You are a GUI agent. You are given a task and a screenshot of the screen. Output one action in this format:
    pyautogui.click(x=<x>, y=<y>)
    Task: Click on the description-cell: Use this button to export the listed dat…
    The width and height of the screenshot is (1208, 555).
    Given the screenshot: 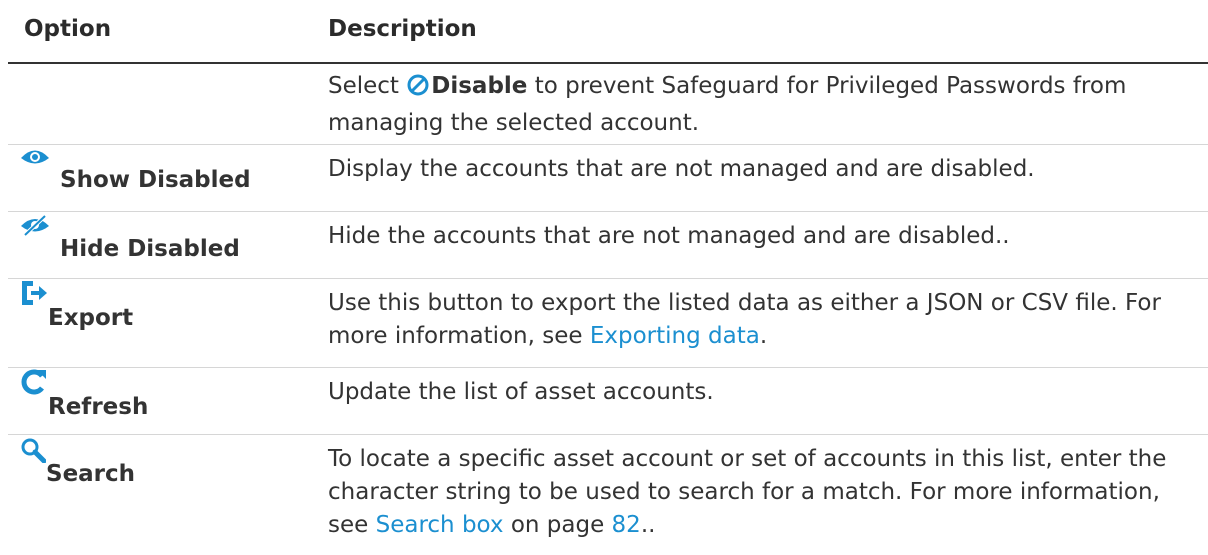 What is the action you would take?
    pyautogui.click(x=744, y=319)
    